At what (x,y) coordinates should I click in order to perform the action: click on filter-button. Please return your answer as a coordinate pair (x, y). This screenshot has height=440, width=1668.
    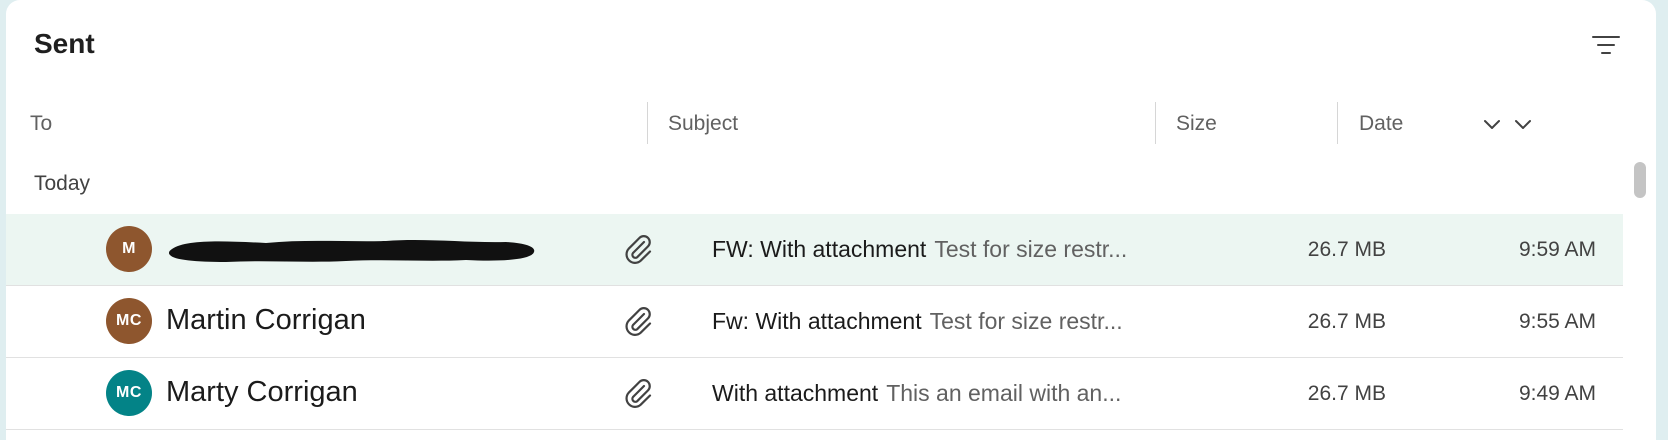
    Looking at the image, I should click on (1606, 45).